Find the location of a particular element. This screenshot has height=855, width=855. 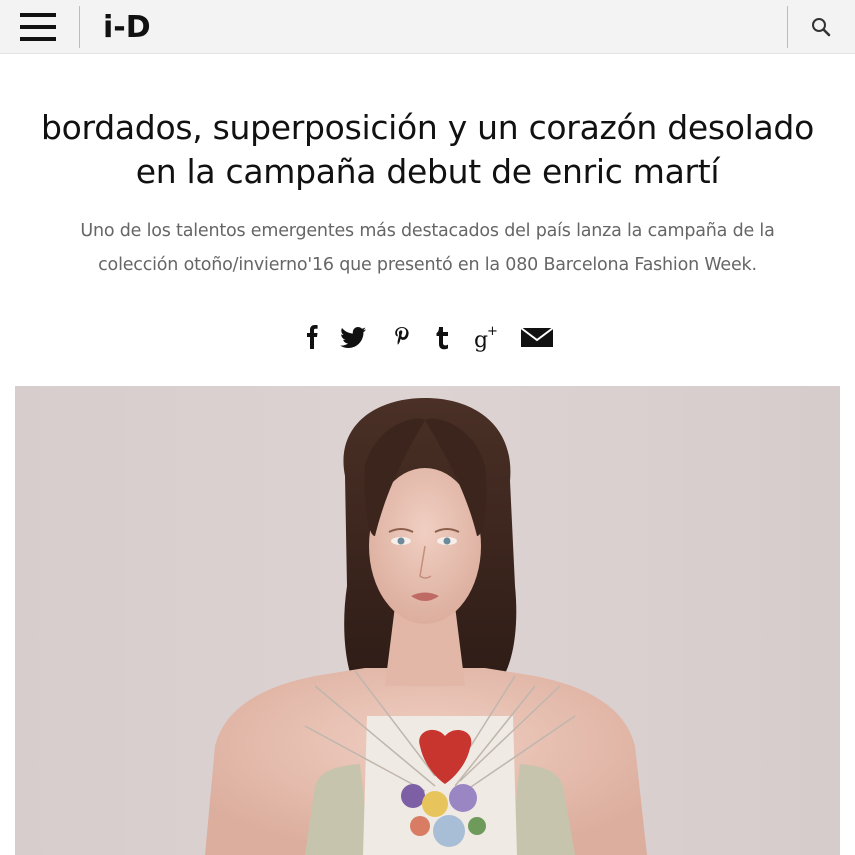

header-divider-left is located at coordinates (79, 27).